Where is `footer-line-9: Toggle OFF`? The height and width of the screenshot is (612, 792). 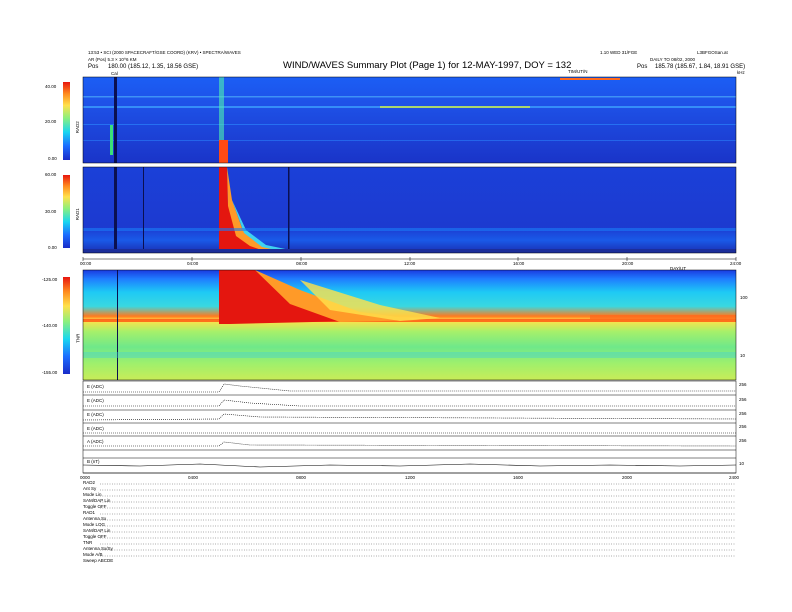 footer-line-9: Toggle OFF is located at coordinates (95, 536).